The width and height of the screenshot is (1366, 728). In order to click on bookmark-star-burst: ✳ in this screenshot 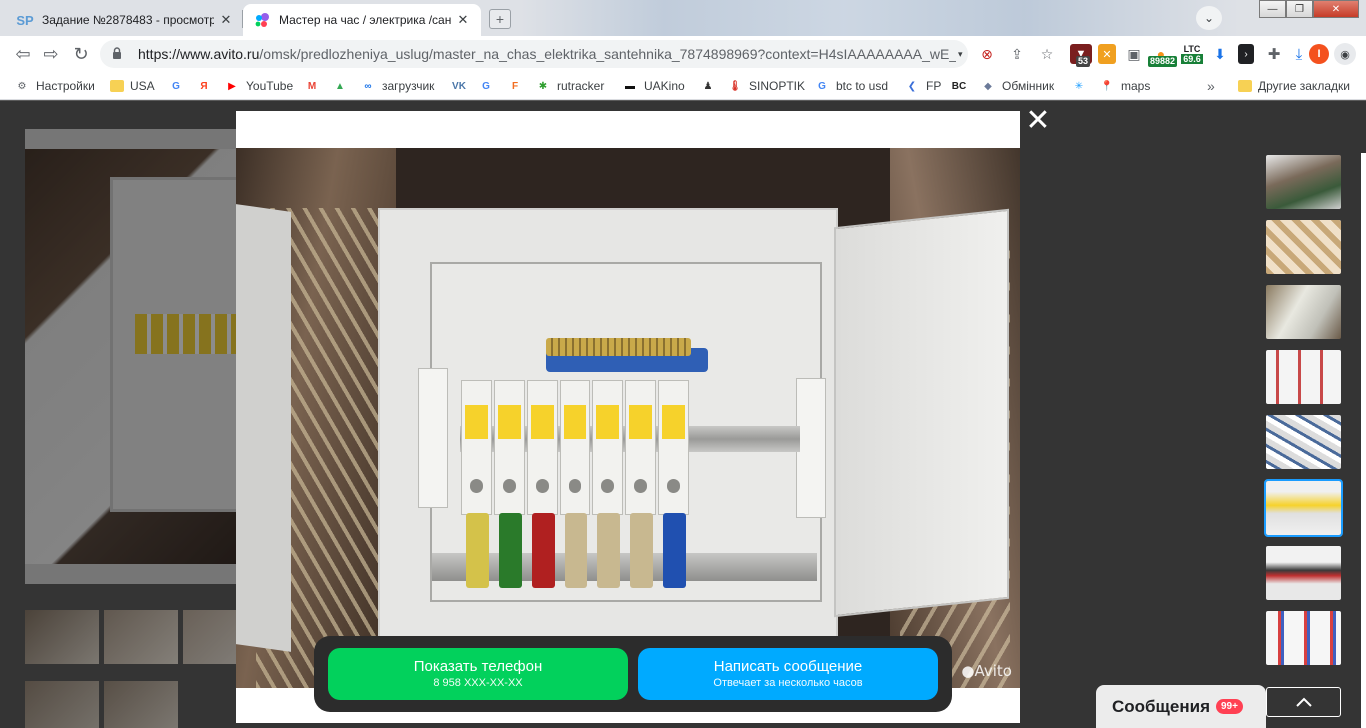, I will do `click(1079, 86)`.